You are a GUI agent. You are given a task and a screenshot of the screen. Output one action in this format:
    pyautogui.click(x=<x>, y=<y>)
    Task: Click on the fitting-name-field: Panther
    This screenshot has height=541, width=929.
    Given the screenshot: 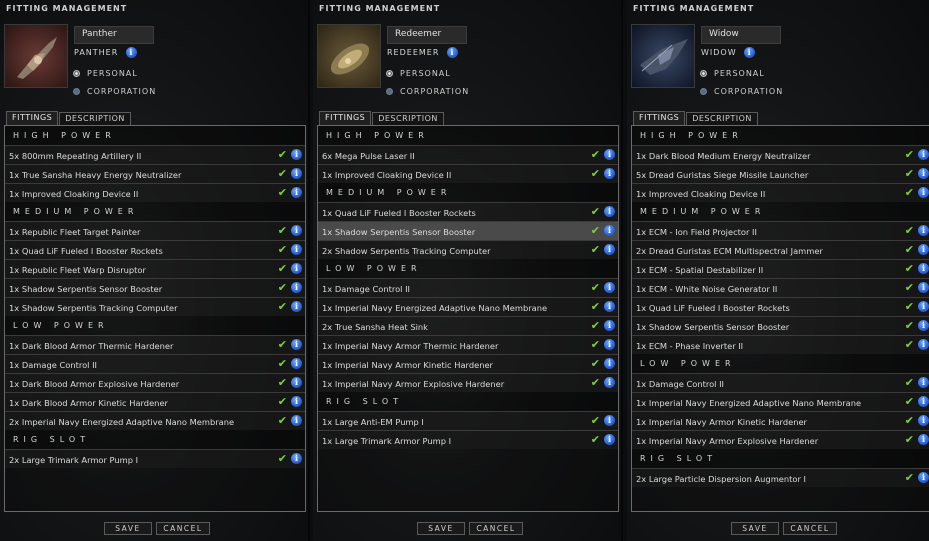 What is the action you would take?
    pyautogui.click(x=114, y=35)
    